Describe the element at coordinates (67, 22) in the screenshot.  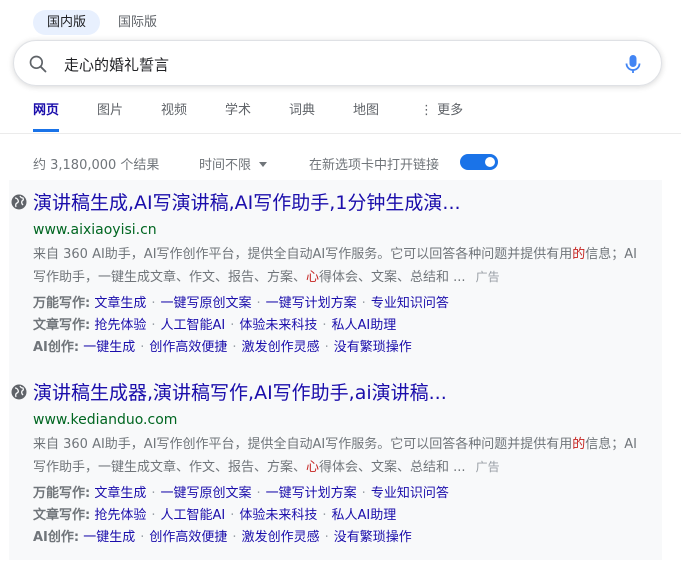
I see `region-tab-domestic: 国内版` at that location.